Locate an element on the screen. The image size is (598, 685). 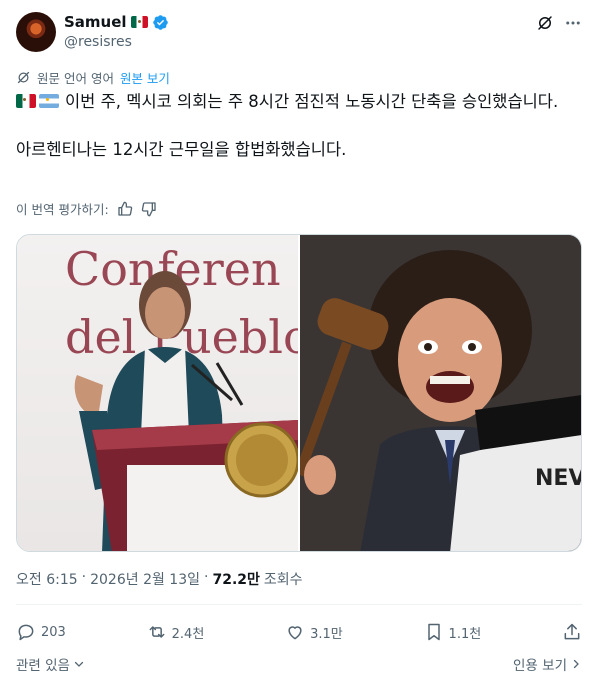
argentina-flag-icon is located at coordinates (49, 101).